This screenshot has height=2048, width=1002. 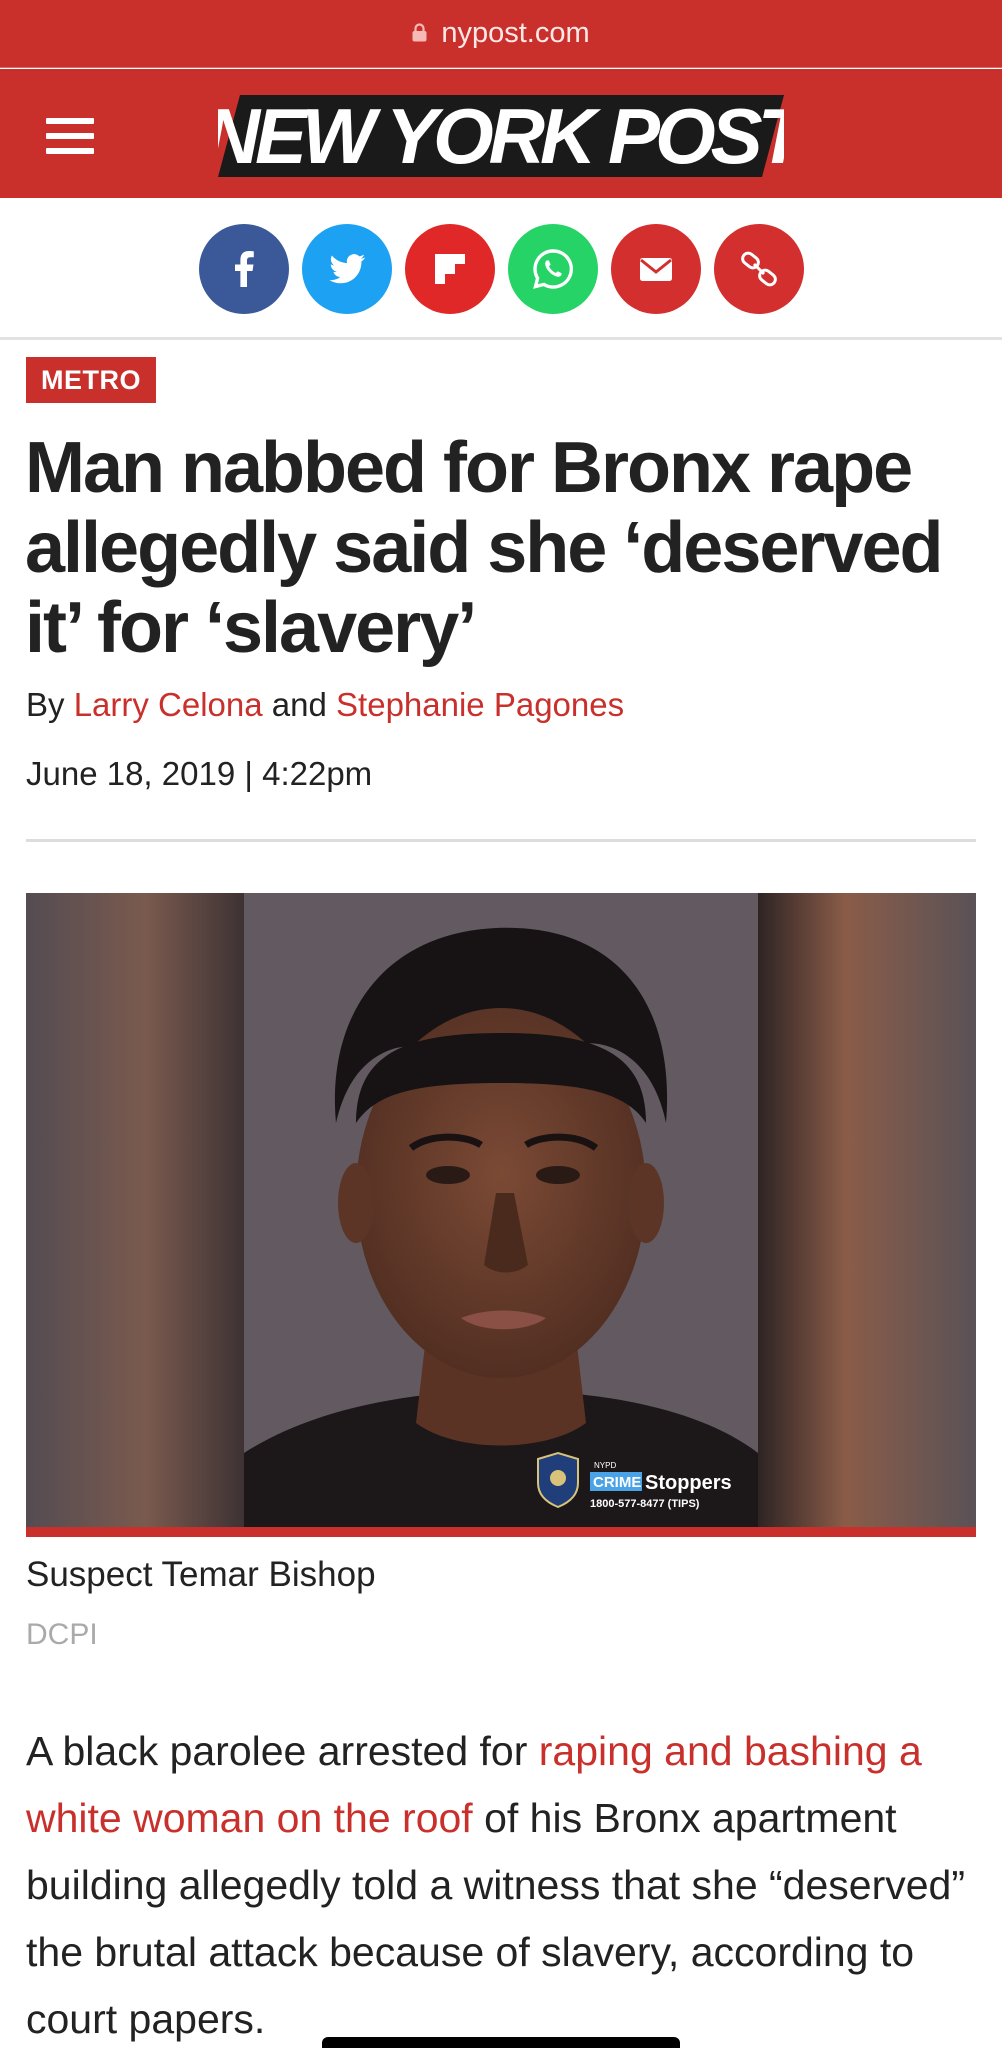 I want to click on flipboard-share-button, so click(x=450, y=269).